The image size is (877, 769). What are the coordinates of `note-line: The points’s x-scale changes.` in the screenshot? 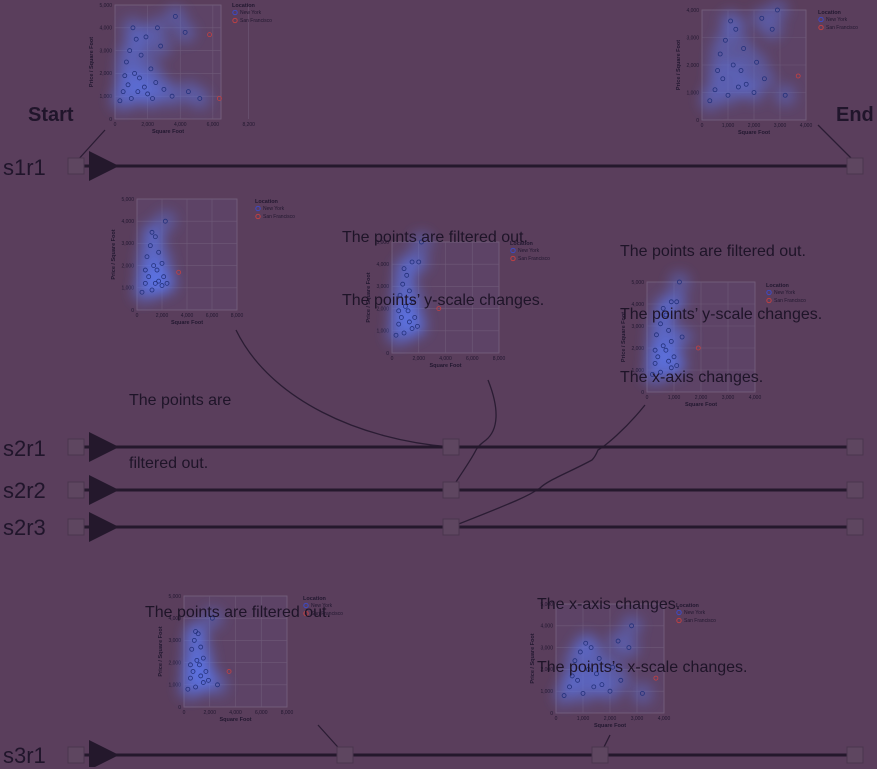 It's located at (642, 667).